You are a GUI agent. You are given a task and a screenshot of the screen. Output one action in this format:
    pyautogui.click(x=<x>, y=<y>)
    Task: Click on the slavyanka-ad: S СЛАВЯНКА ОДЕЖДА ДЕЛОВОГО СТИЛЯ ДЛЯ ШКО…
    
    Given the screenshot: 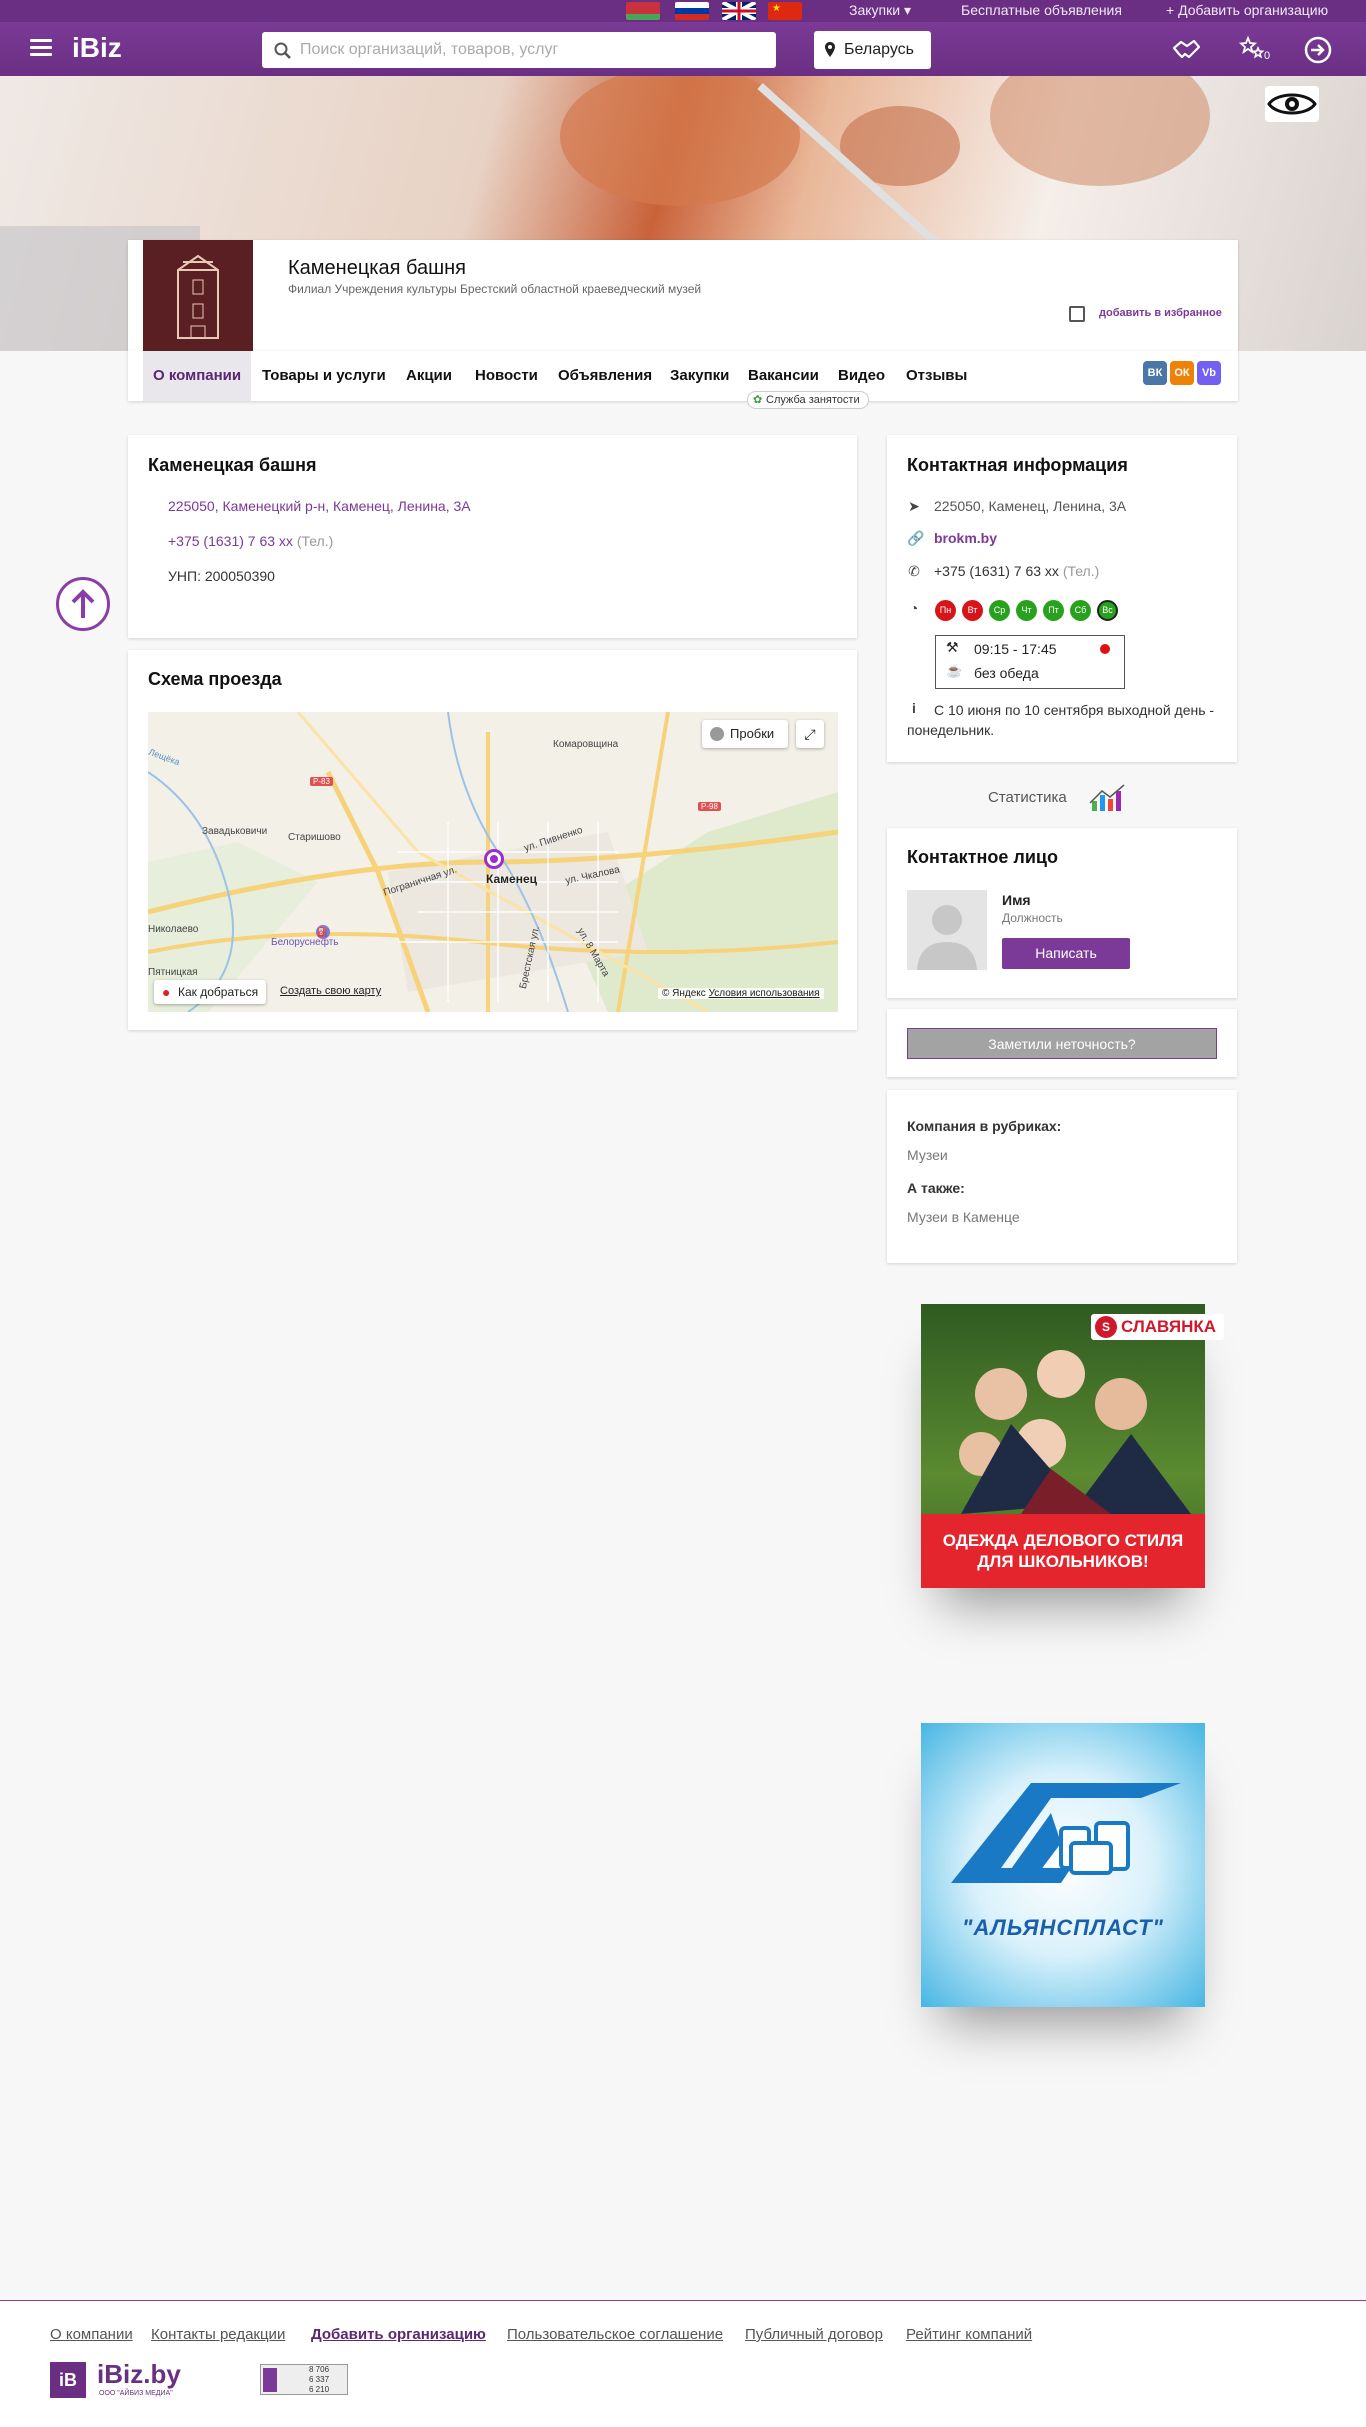 What is the action you would take?
    pyautogui.click(x=1073, y=1446)
    